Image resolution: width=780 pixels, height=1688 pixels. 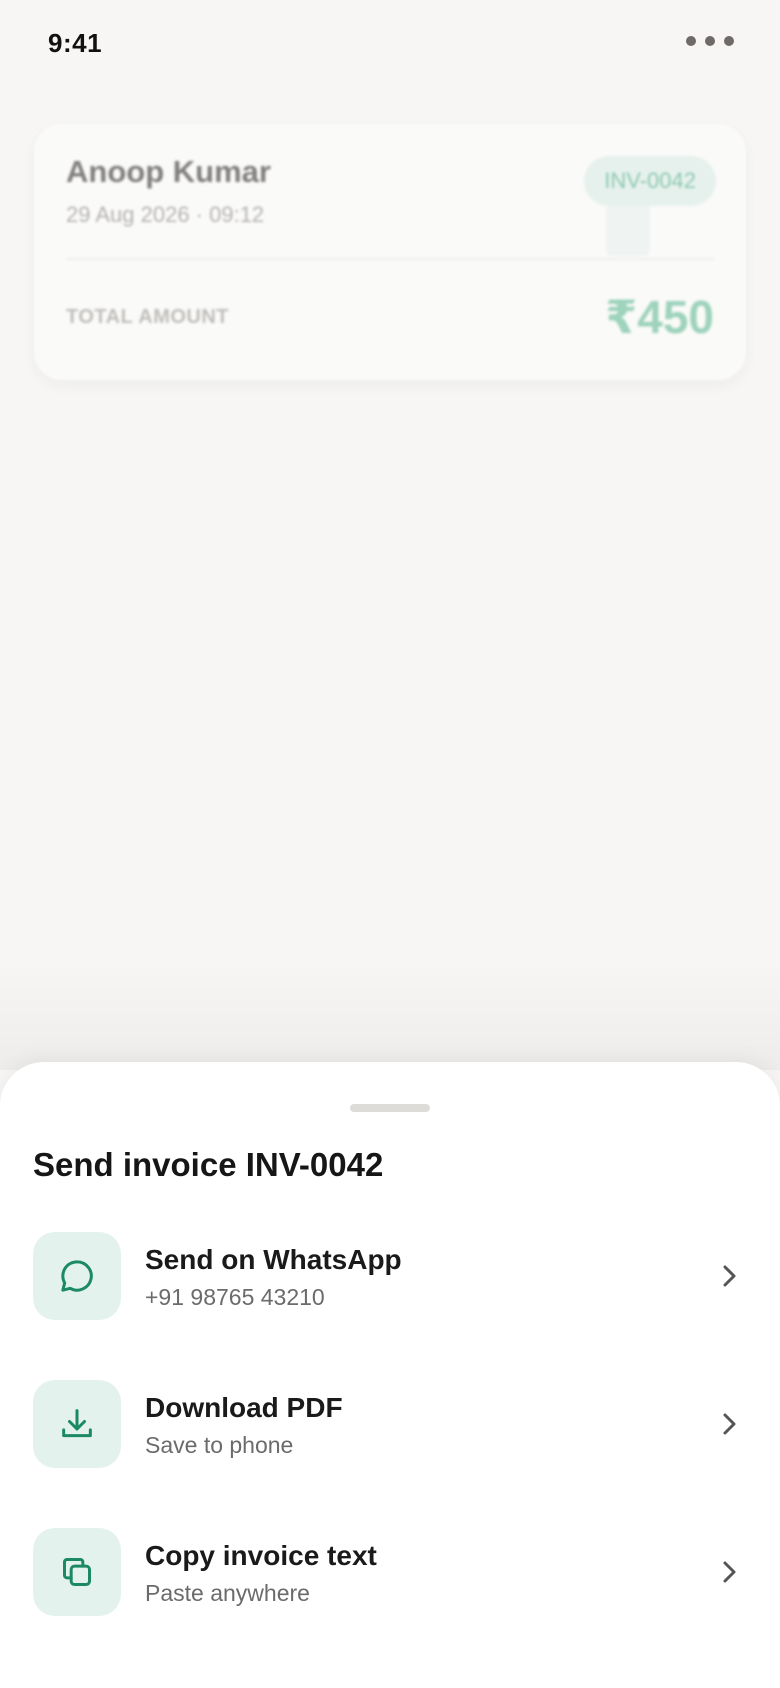 I want to click on customer-name: Anoop Kumar, so click(x=168, y=171).